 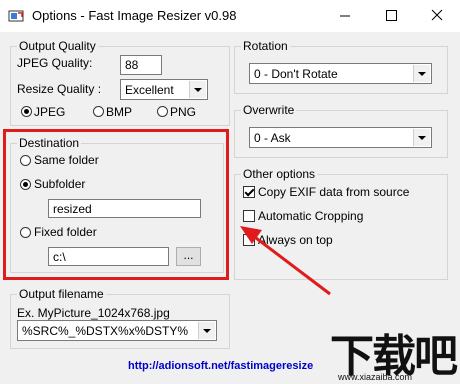 I want to click on watermark-url: www.xiazaiba.com, so click(x=375, y=377).